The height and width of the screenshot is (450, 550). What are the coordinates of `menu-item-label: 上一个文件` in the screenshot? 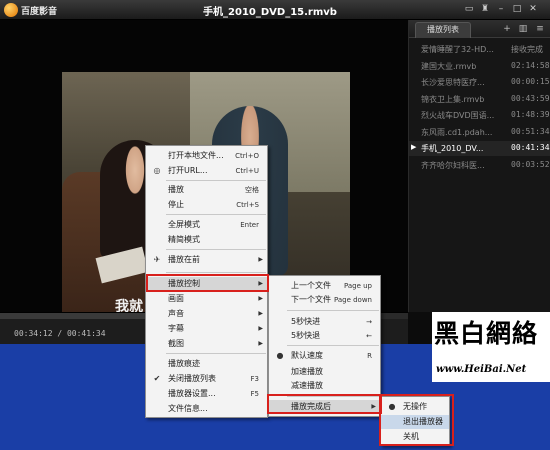 It's located at (311, 285).